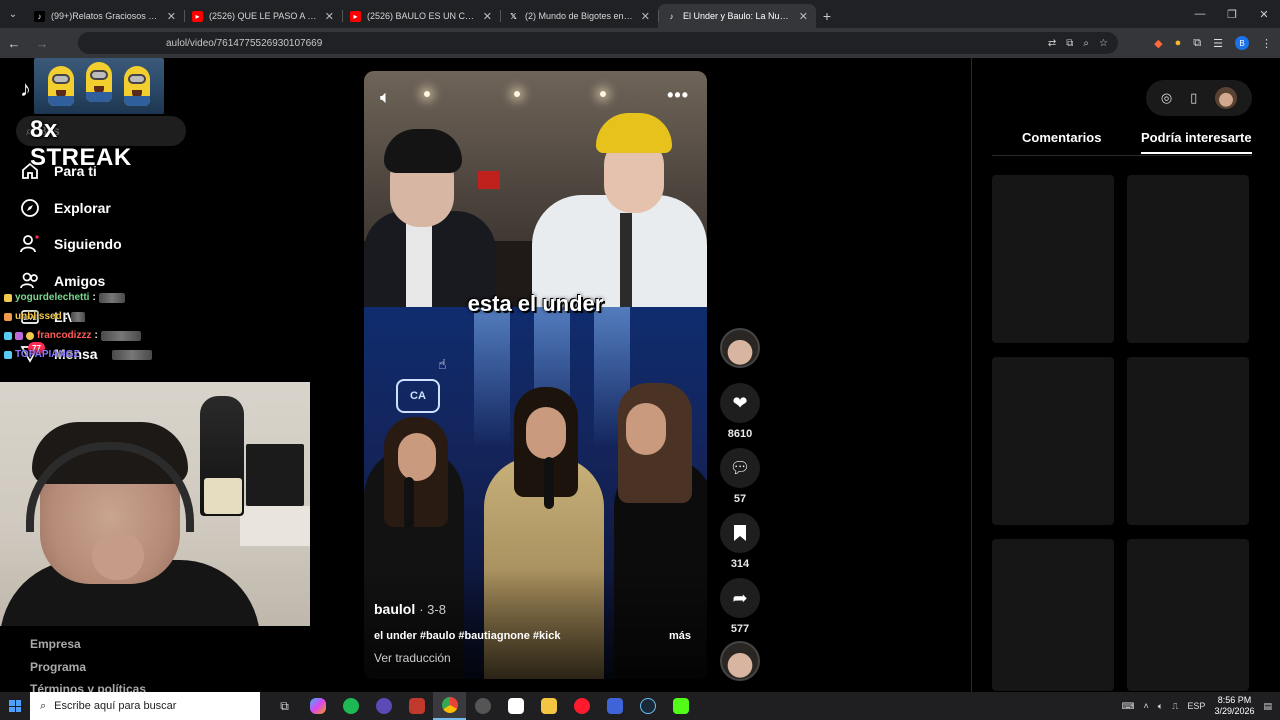 The image size is (1280, 720). What do you see at coordinates (579, 16) in the screenshot?
I see `browser-tab-4: 𝕏 (2) Mundo de Bigotes en X: "ht ✕` at bounding box center [579, 16].